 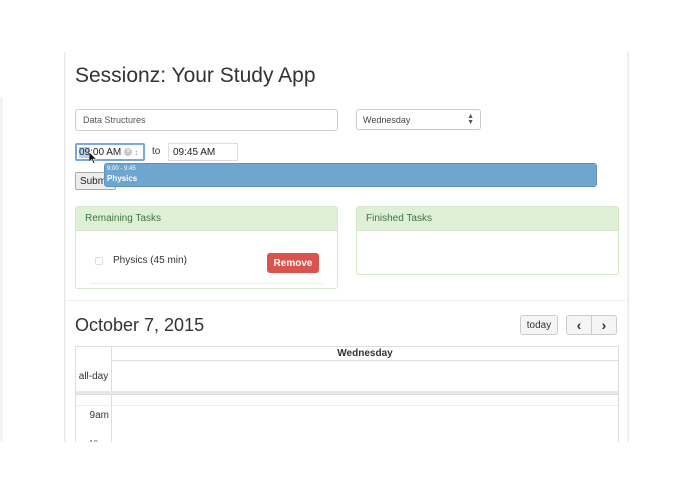 I want to click on to-label: to, so click(x=156, y=151).